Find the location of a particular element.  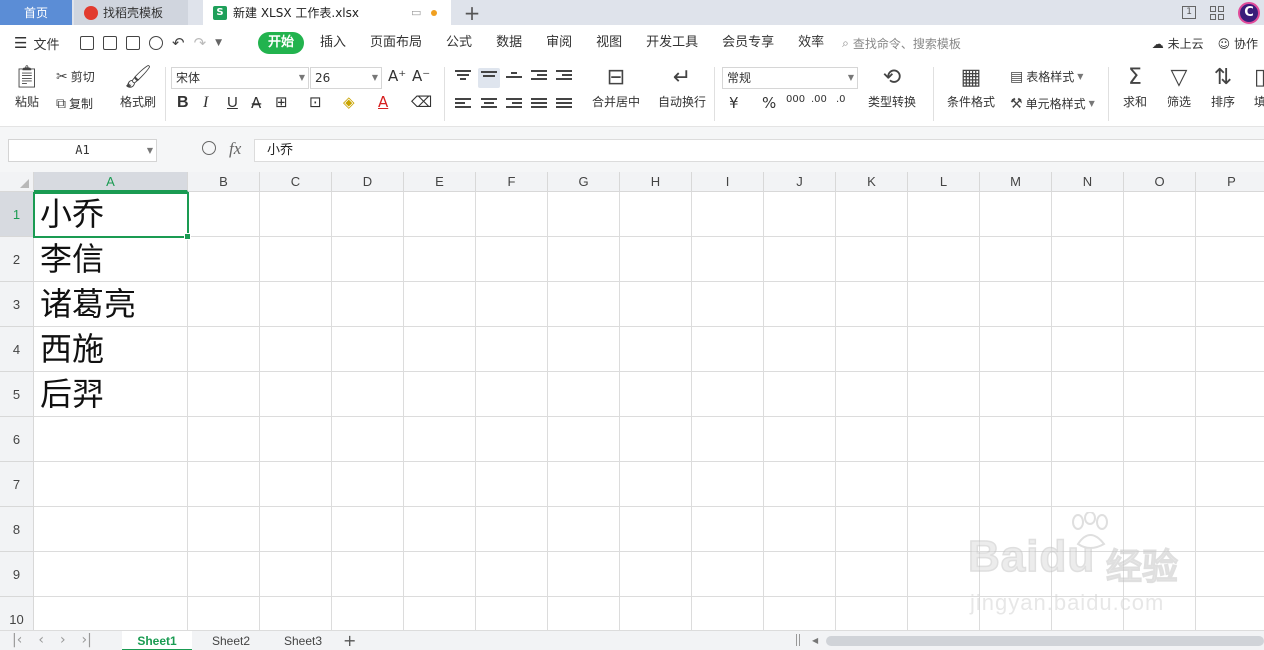

align-center-icon is located at coordinates (489, 105).